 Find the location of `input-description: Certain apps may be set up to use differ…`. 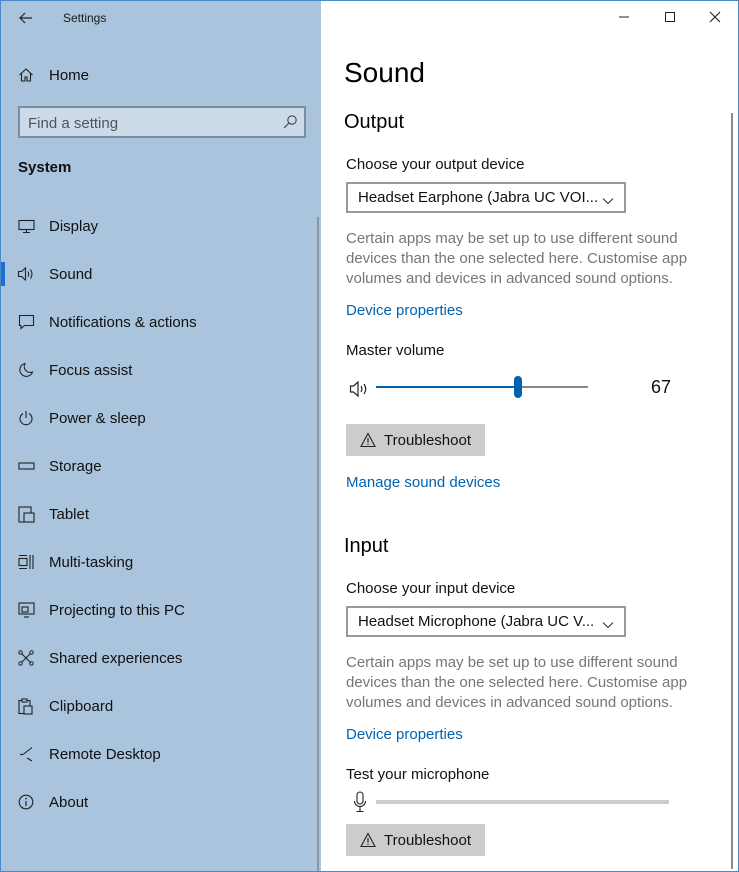

input-description: Certain apps may be set up to use differ… is located at coordinates (517, 682).